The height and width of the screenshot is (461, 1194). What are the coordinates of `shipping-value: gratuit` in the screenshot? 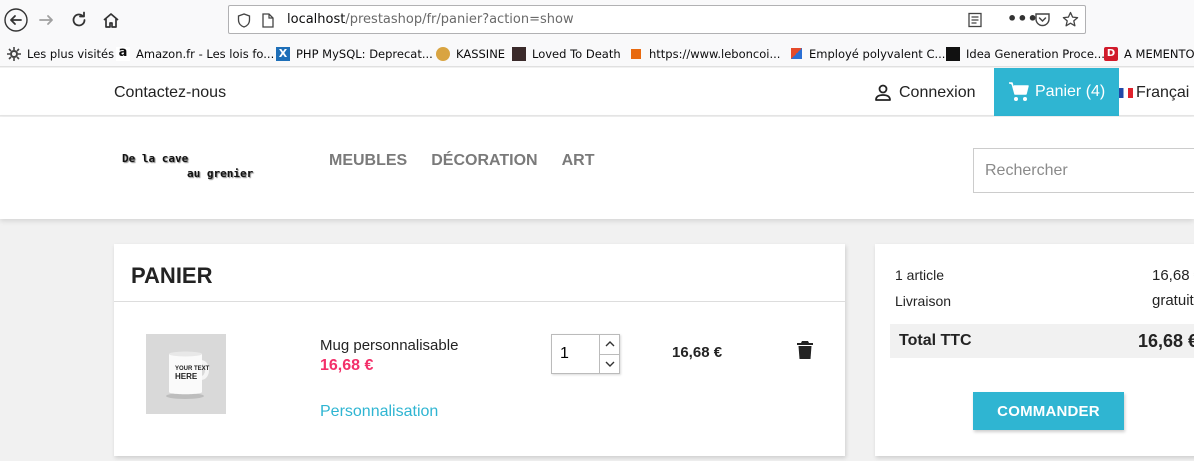 It's located at (1173, 300).